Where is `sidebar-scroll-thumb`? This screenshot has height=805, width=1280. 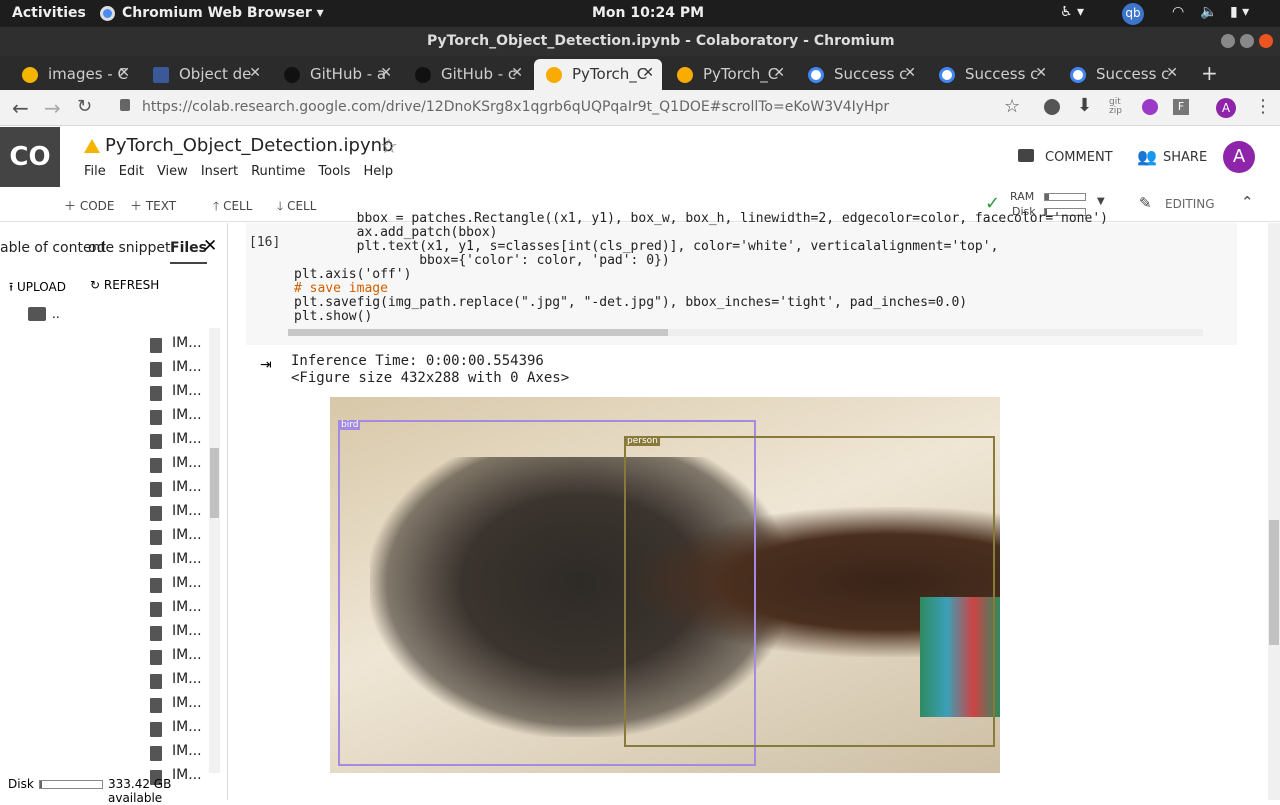 sidebar-scroll-thumb is located at coordinates (214, 483).